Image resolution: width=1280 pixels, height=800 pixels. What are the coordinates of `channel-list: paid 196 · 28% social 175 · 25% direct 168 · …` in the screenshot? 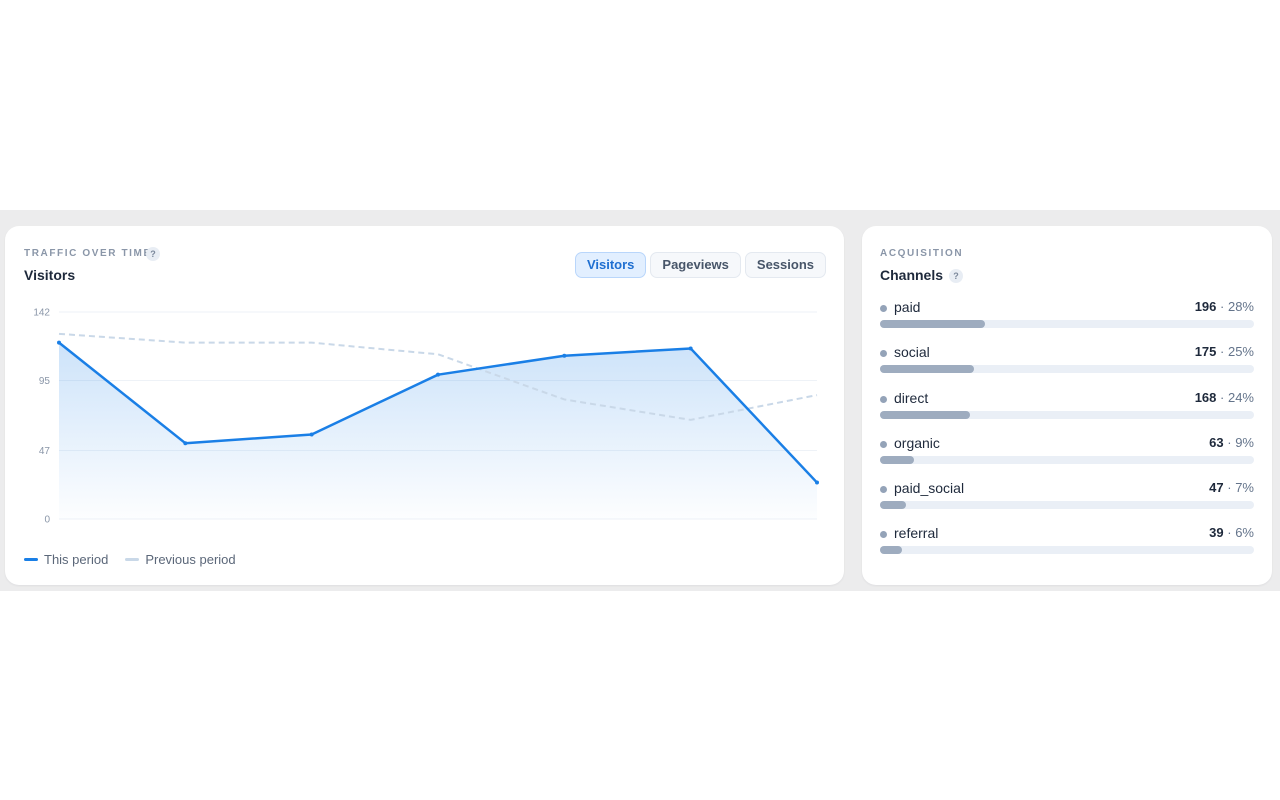 It's located at (1067, 435).